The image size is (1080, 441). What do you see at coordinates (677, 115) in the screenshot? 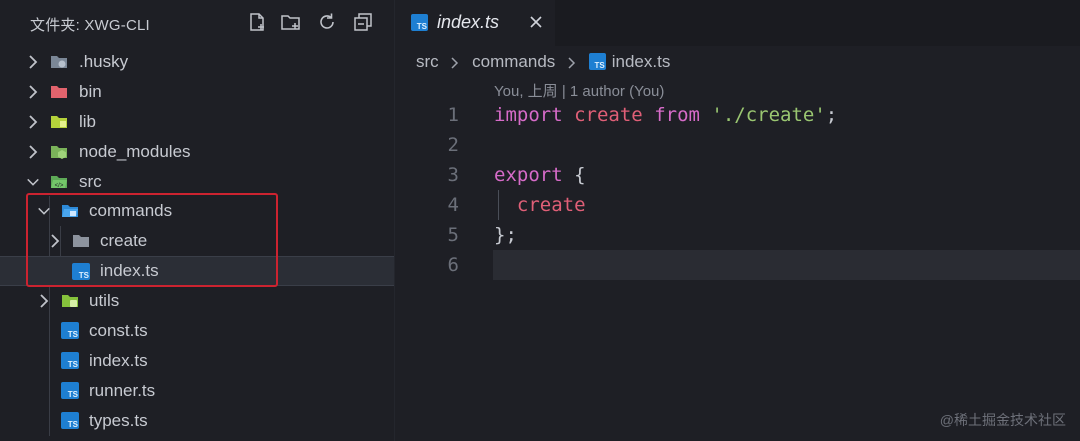
I see `code-token: from` at bounding box center [677, 115].